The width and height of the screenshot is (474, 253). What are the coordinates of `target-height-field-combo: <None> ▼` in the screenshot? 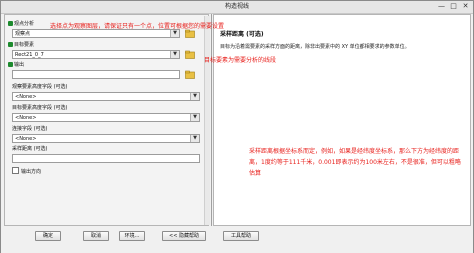 It's located at (106, 117).